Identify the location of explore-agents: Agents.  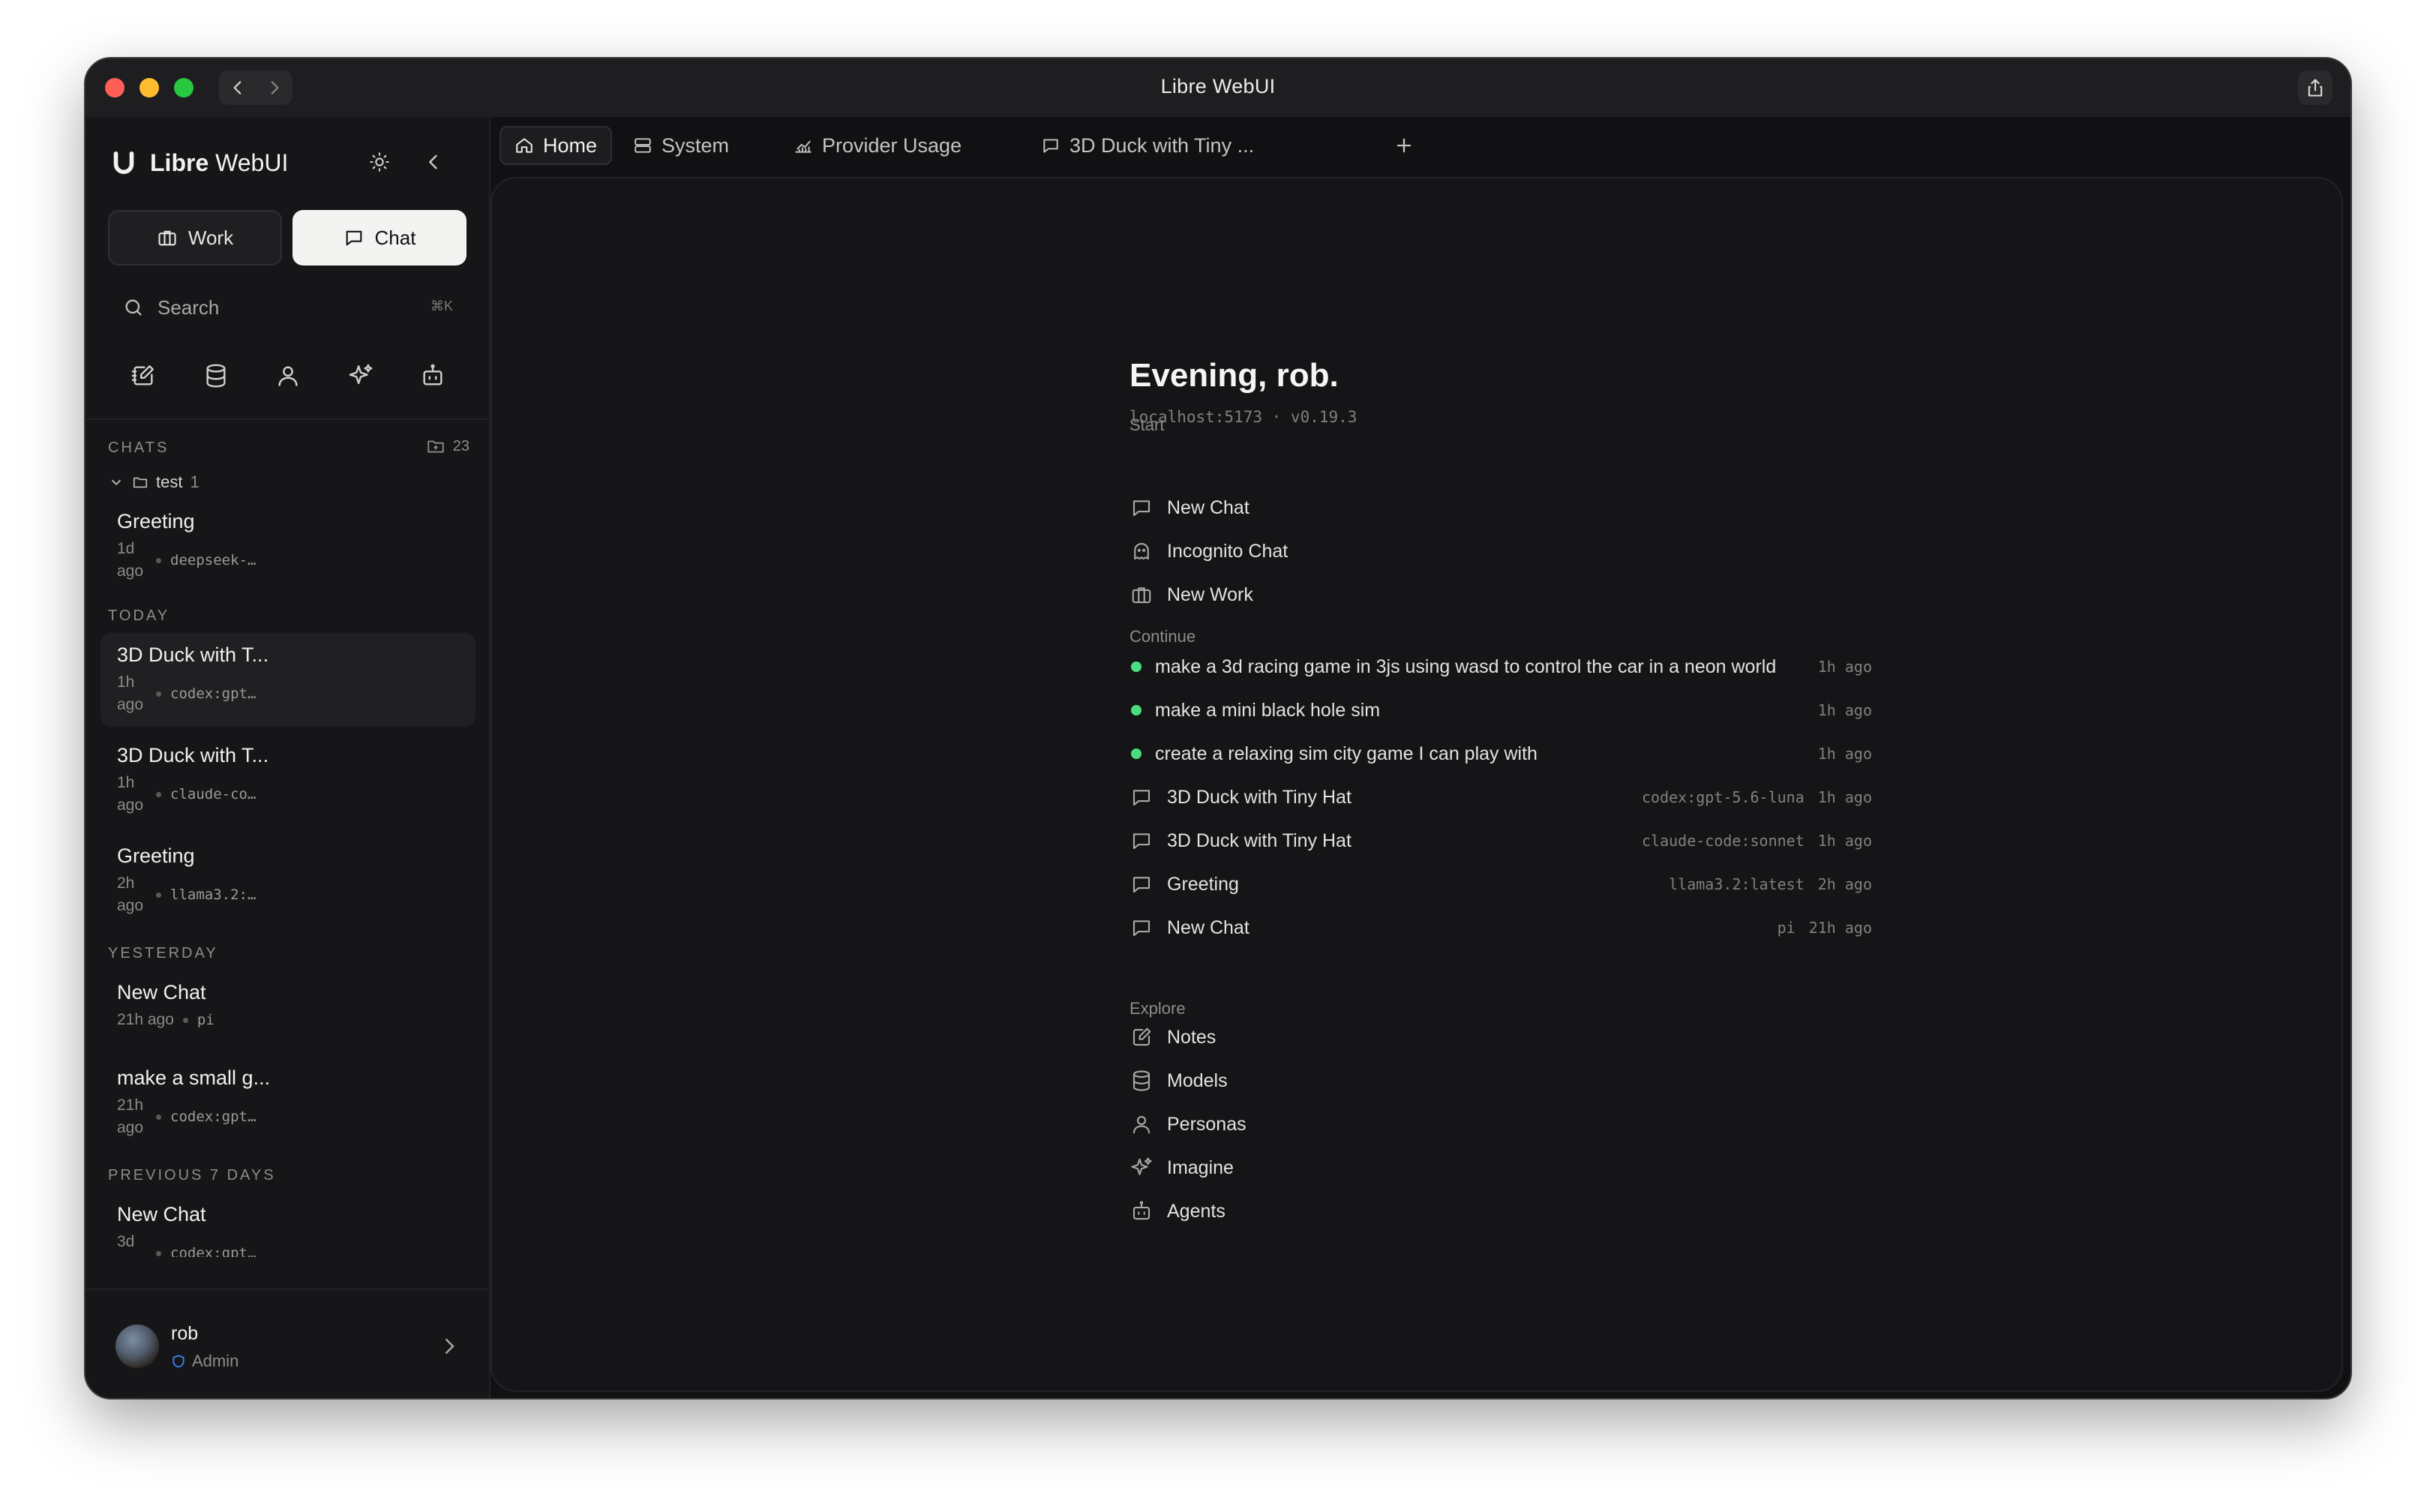
(1501, 1211).